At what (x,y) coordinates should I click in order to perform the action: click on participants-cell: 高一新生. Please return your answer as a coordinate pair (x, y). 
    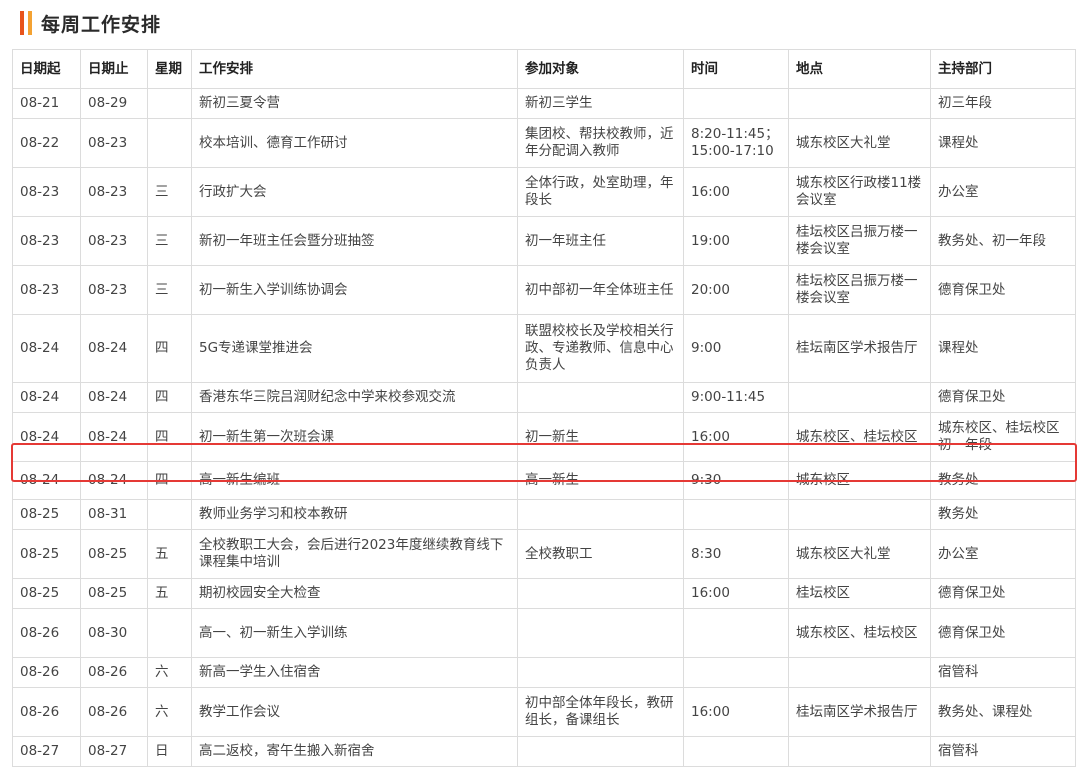
    Looking at the image, I should click on (600, 480).